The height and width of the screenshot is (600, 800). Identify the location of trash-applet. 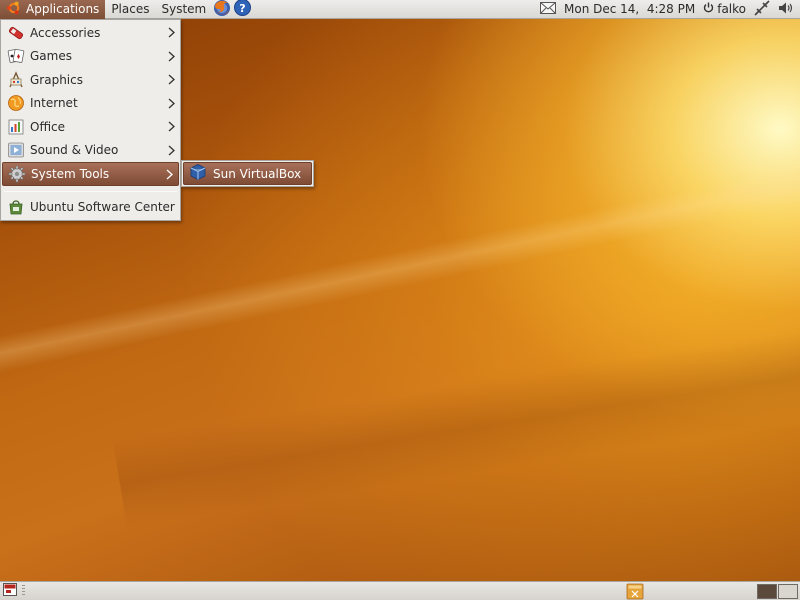
(635, 591).